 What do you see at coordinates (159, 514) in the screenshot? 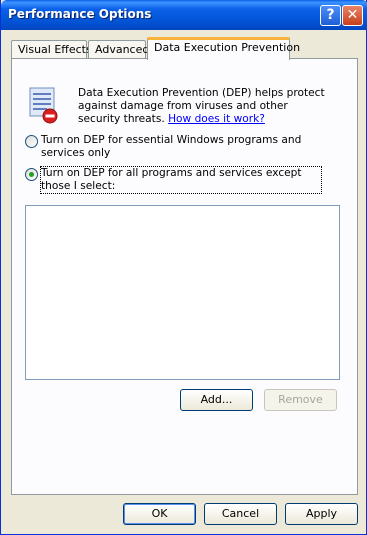
I see `ok-button: OK` at bounding box center [159, 514].